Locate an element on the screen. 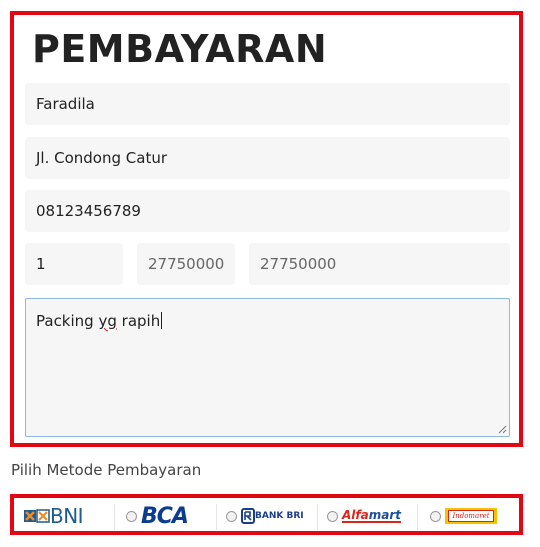  alfamart-logo-alfa: Alfa is located at coordinates (355, 515).